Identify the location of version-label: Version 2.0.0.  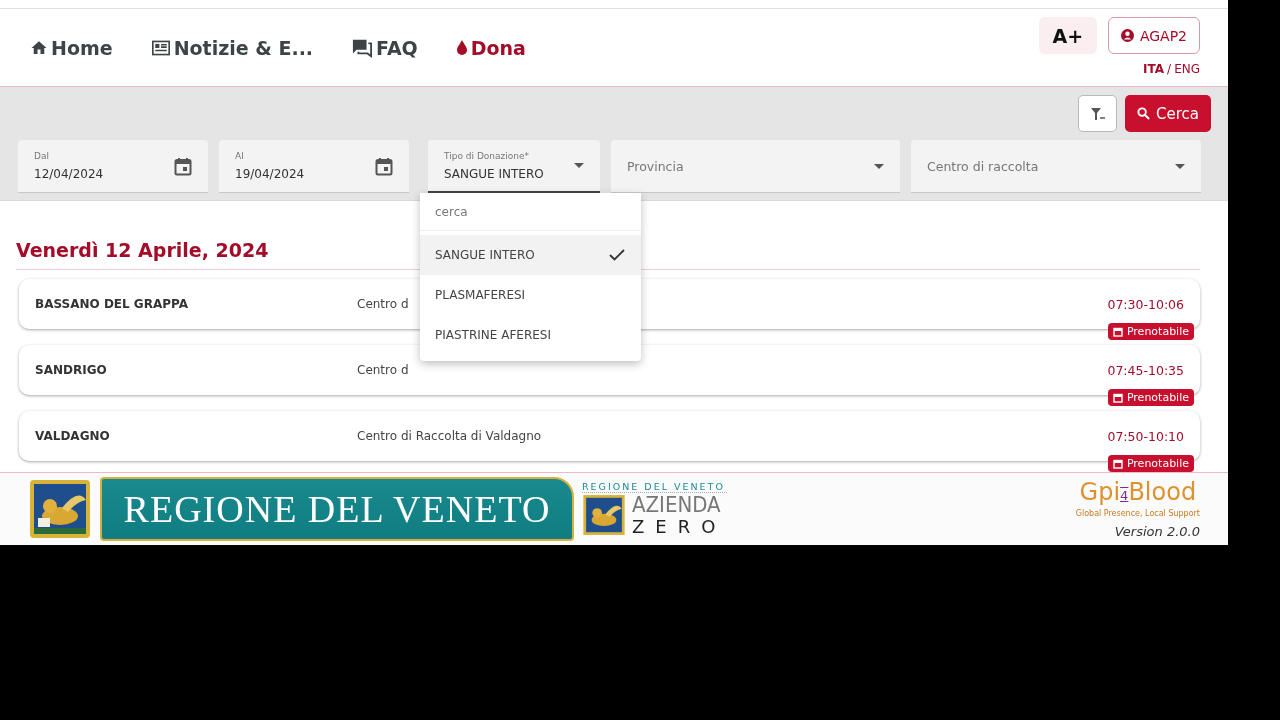
(1157, 531).